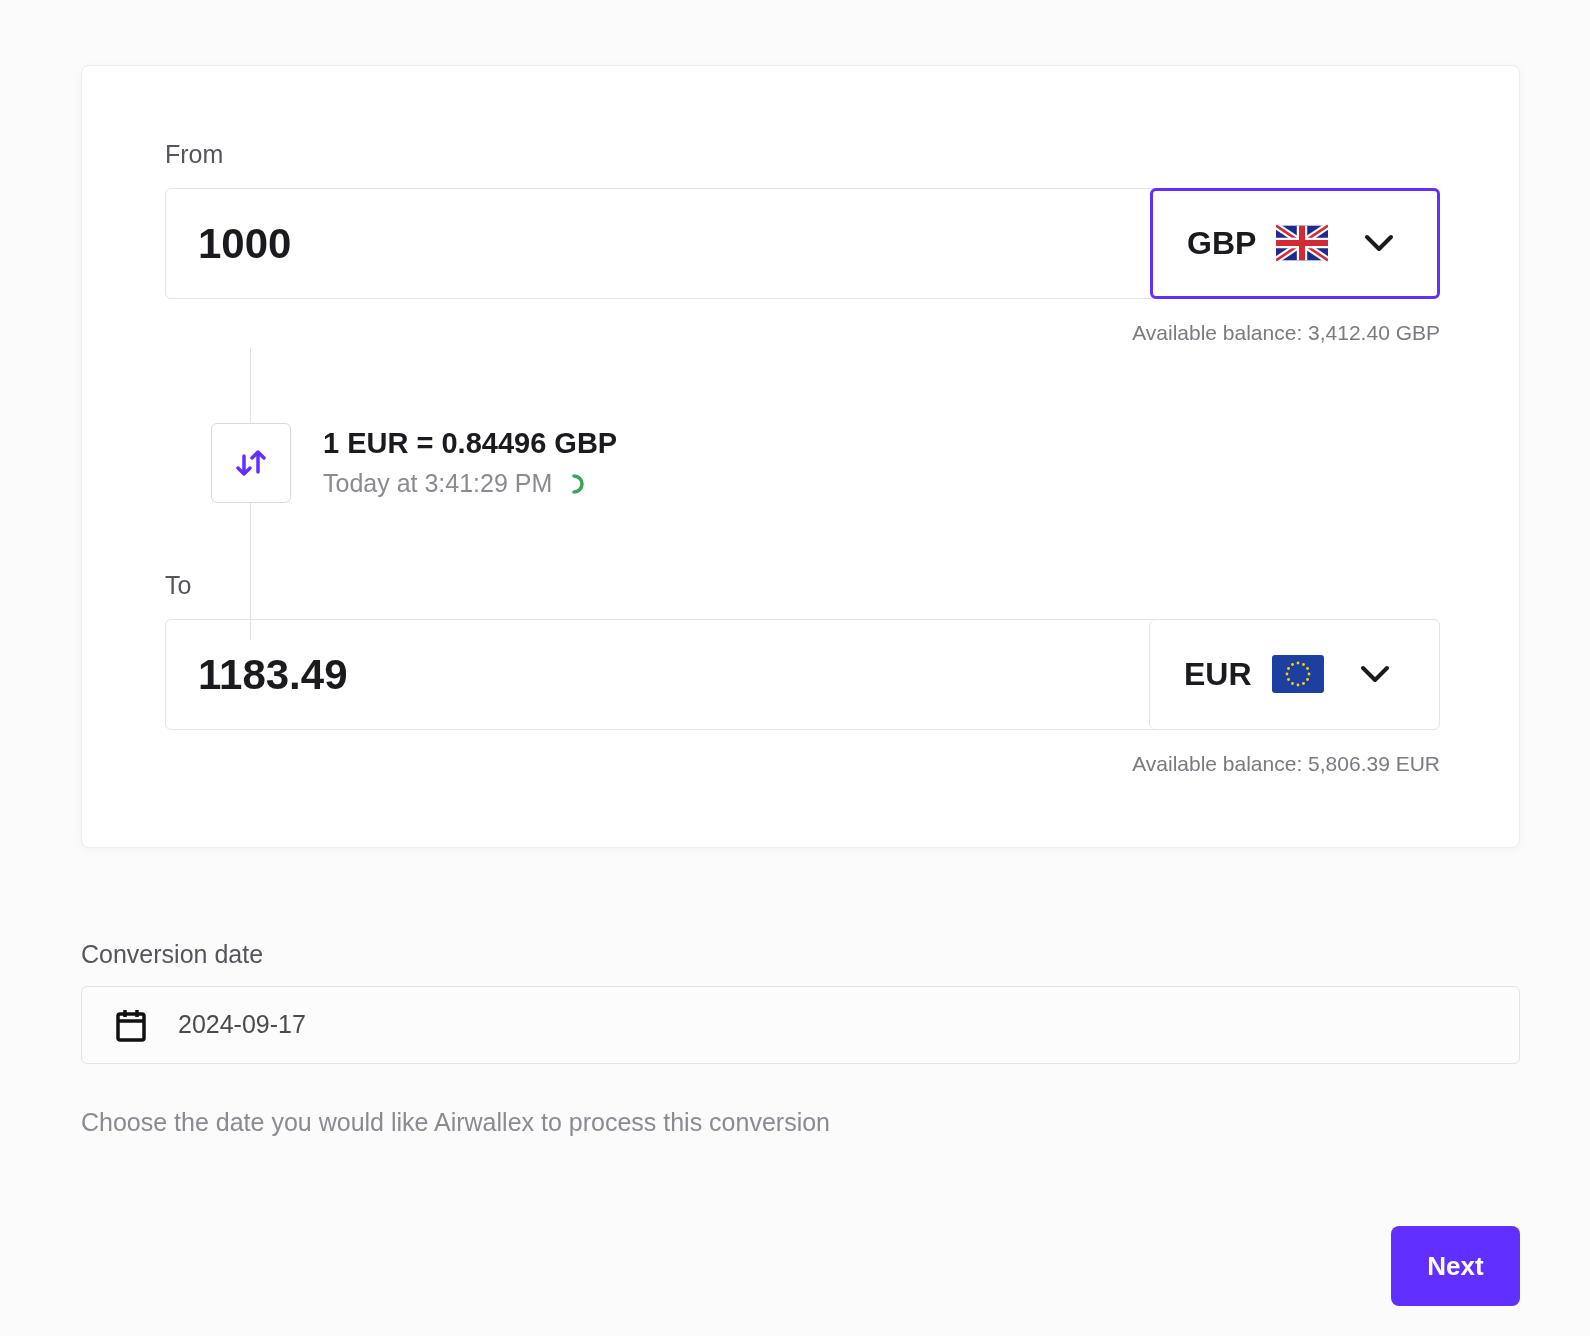 Image resolution: width=1590 pixels, height=1336 pixels. I want to click on amount-field: 1000 GBP, so click(802, 243).